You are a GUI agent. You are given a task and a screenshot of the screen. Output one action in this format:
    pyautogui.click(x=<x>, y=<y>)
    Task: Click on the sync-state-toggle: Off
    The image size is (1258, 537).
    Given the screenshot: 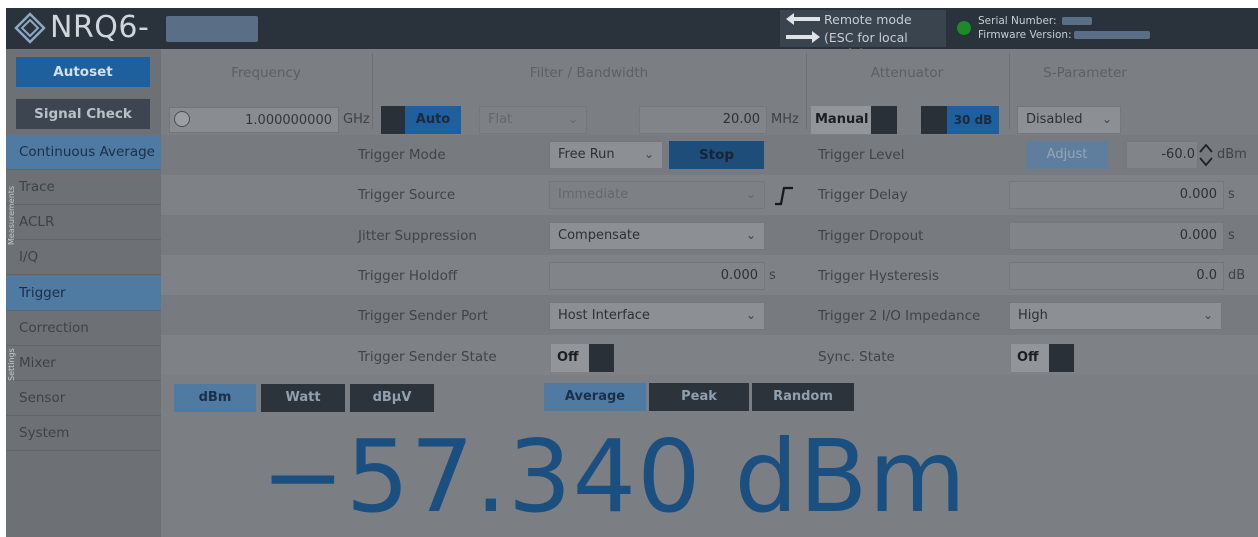 What is the action you would take?
    pyautogui.click(x=1030, y=358)
    